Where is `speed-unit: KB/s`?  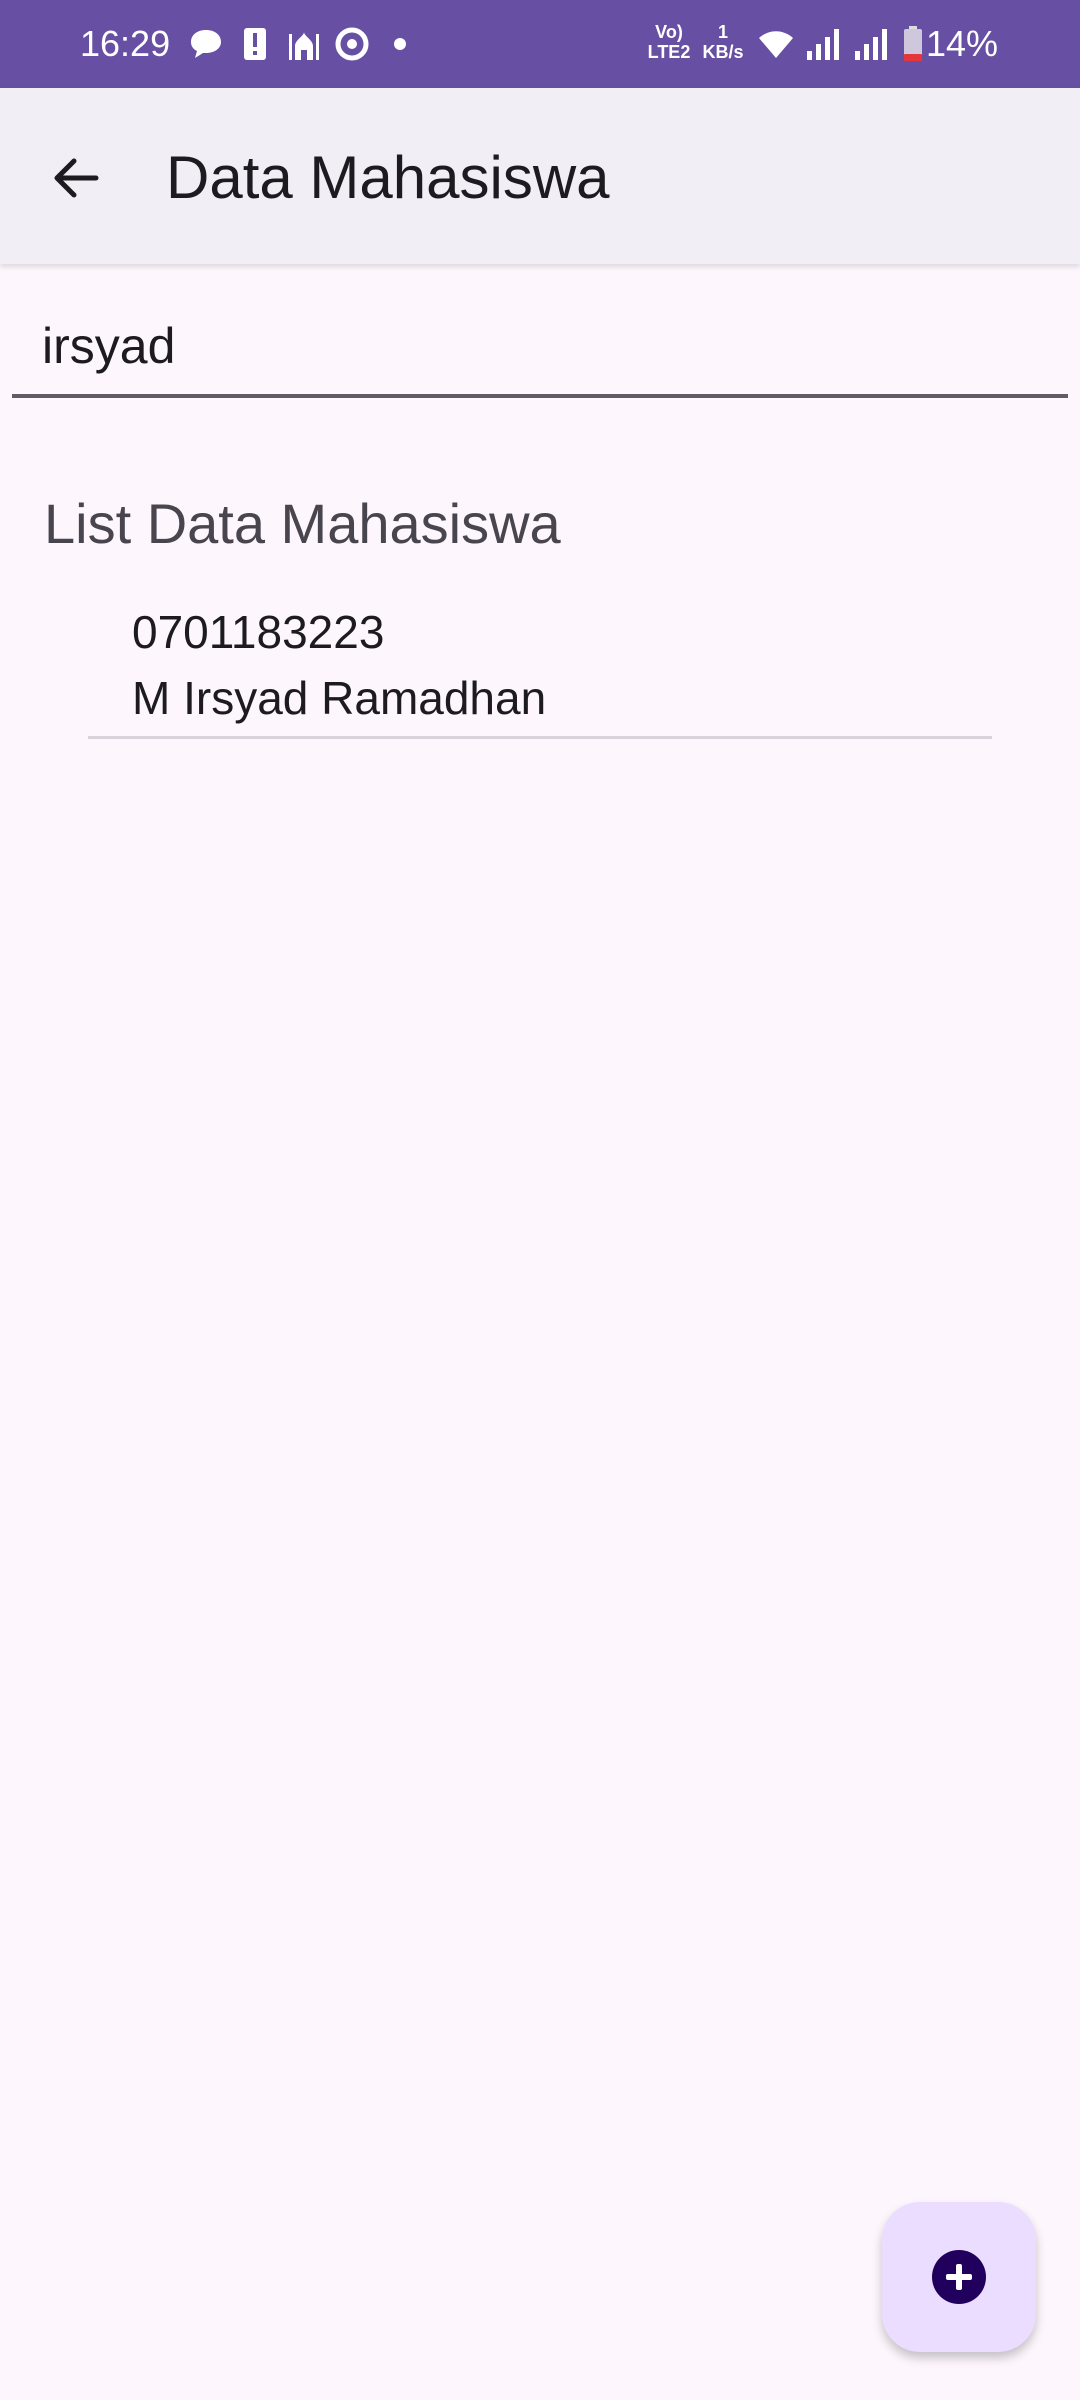
speed-unit: KB/s is located at coordinates (723, 52).